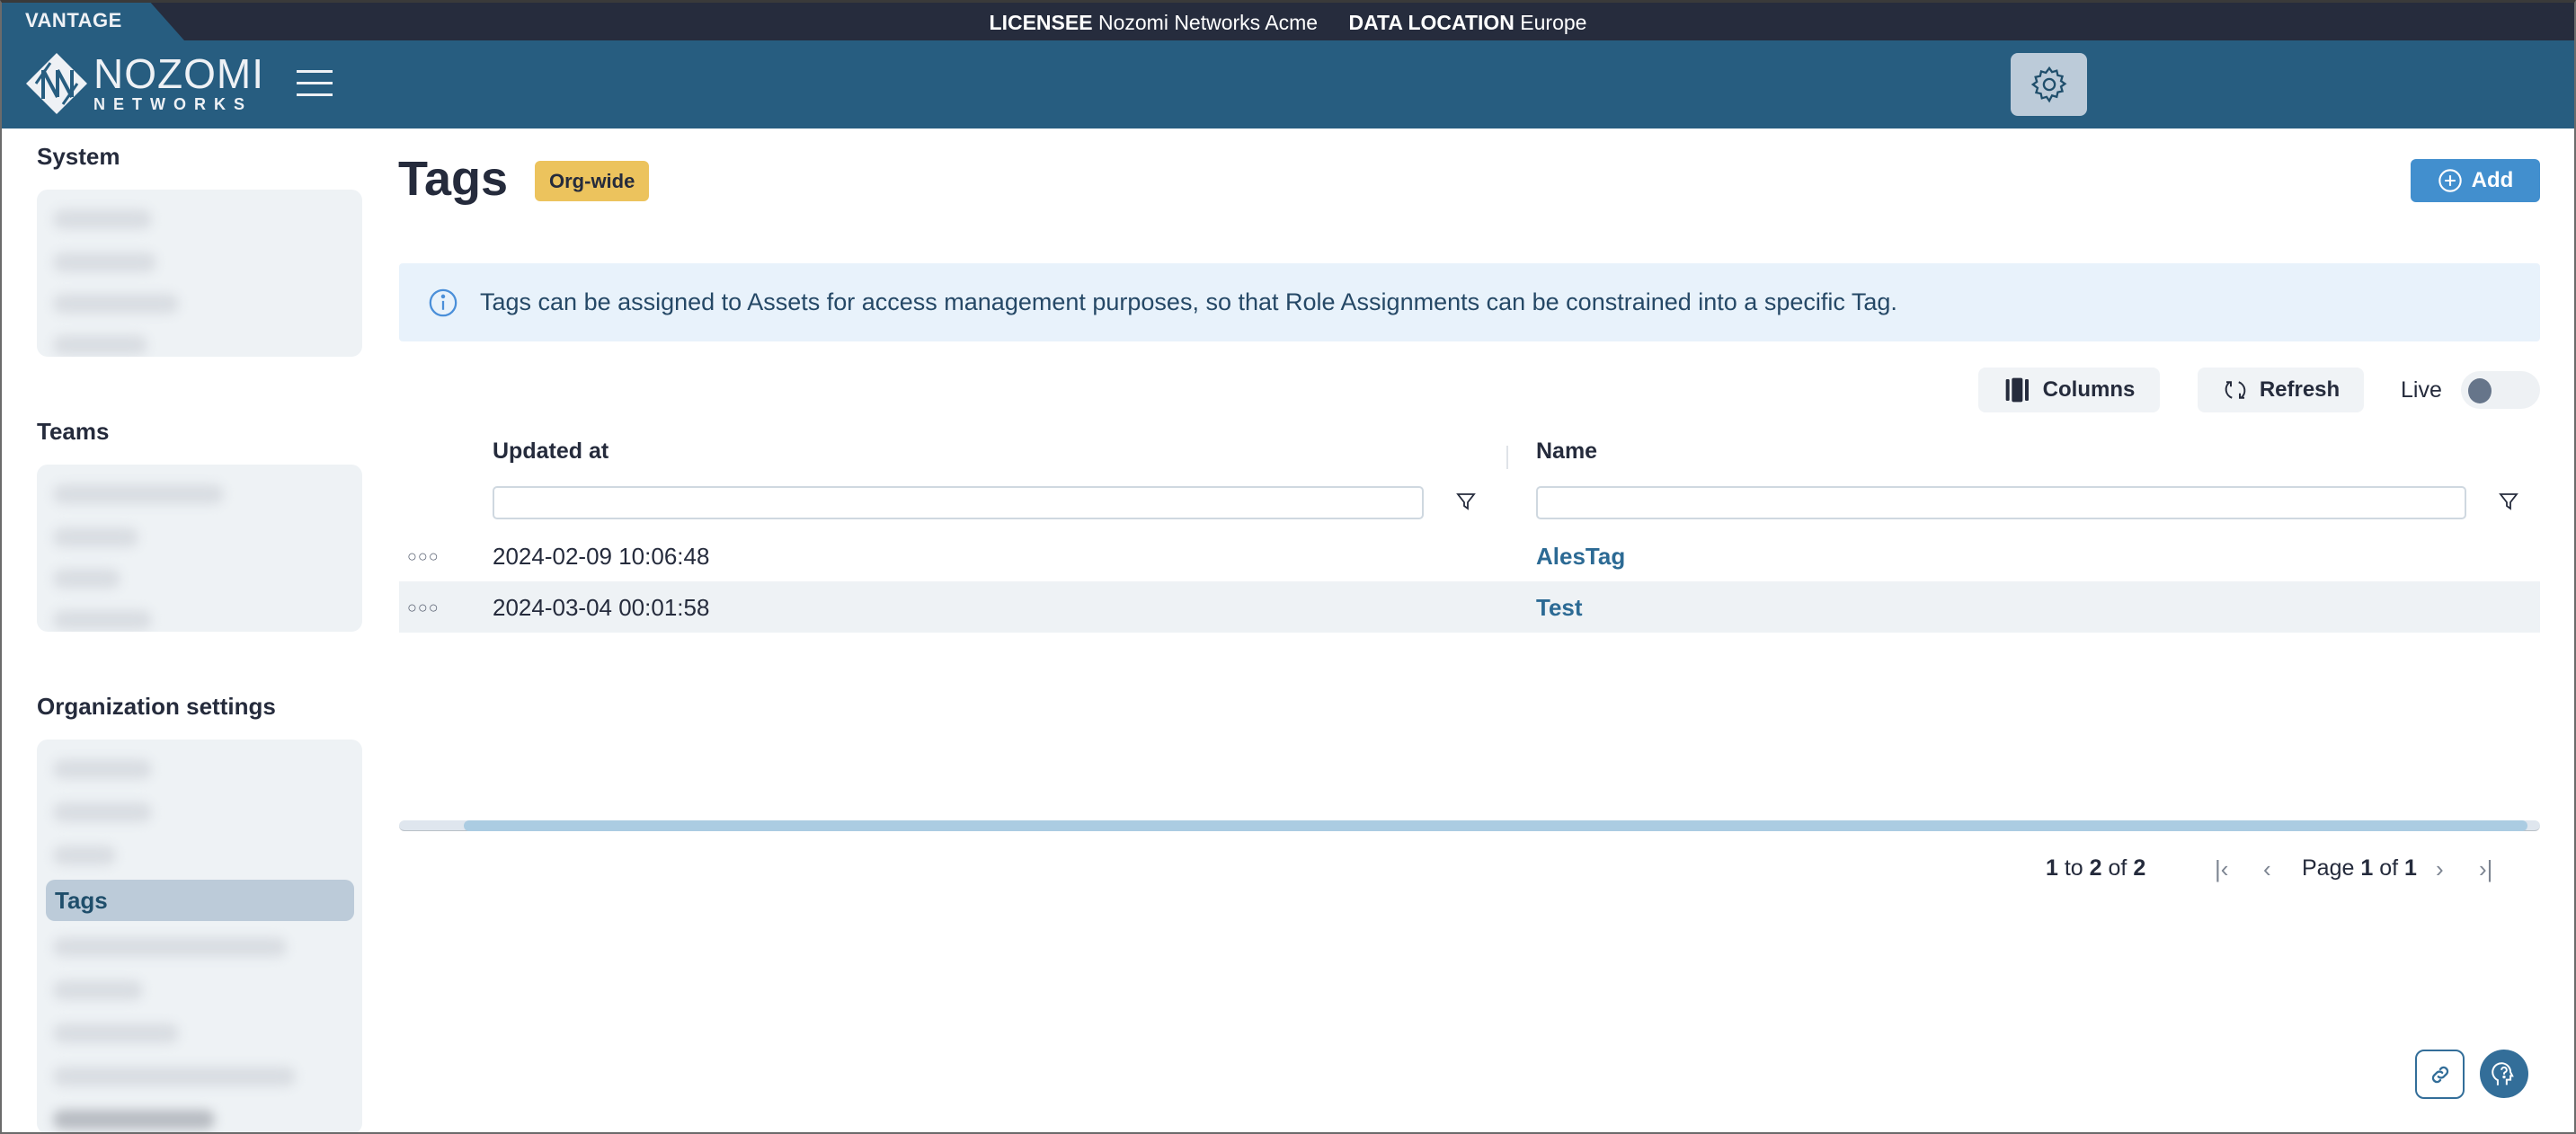  What do you see at coordinates (1580, 557) in the screenshot?
I see `tag-name-link: AlesTag` at bounding box center [1580, 557].